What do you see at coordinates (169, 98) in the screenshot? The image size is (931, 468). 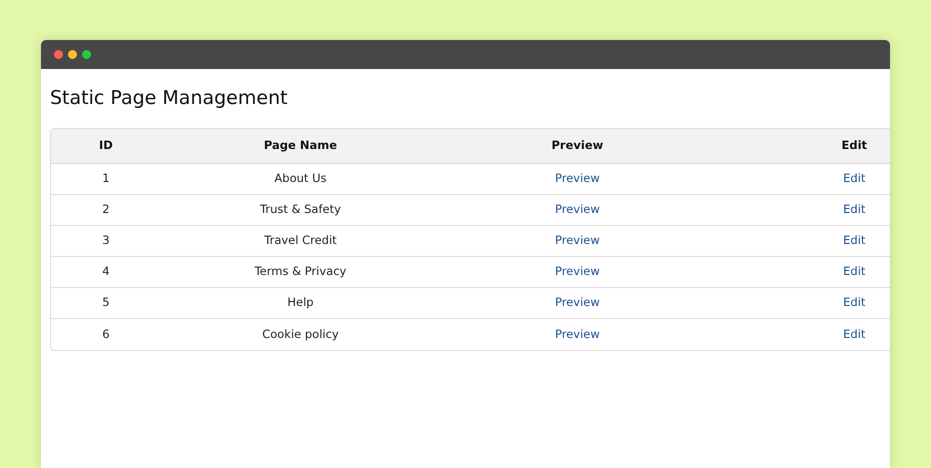 I see `page-title: Static Page Management` at bounding box center [169, 98].